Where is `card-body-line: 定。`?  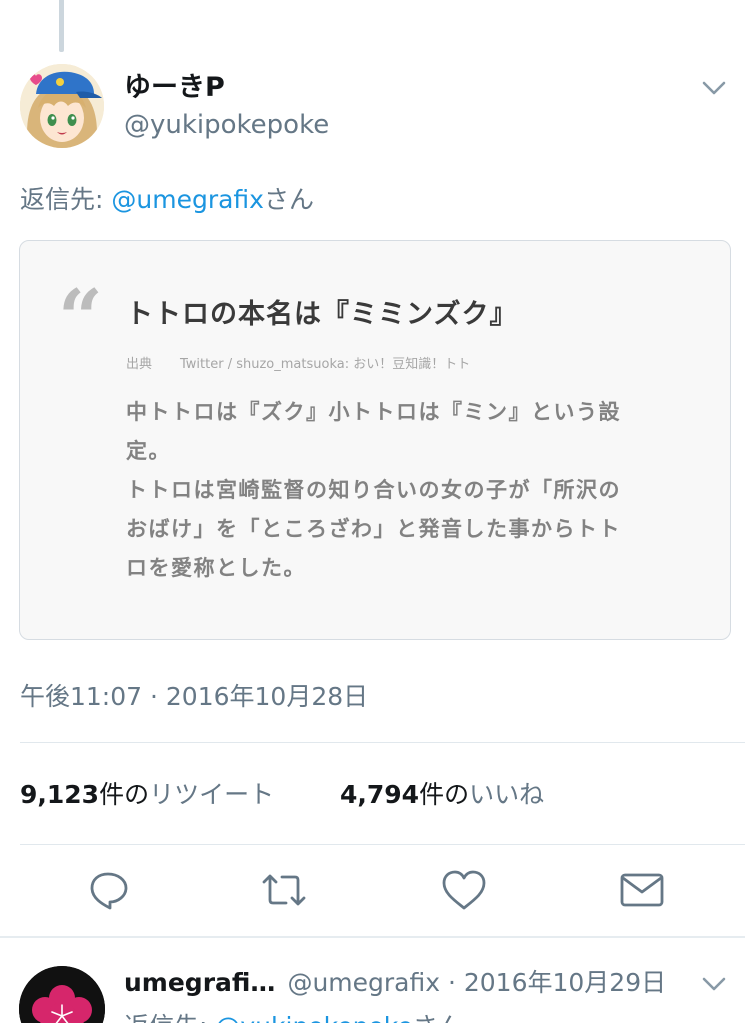 card-body-line: 定。 is located at coordinates (148, 451).